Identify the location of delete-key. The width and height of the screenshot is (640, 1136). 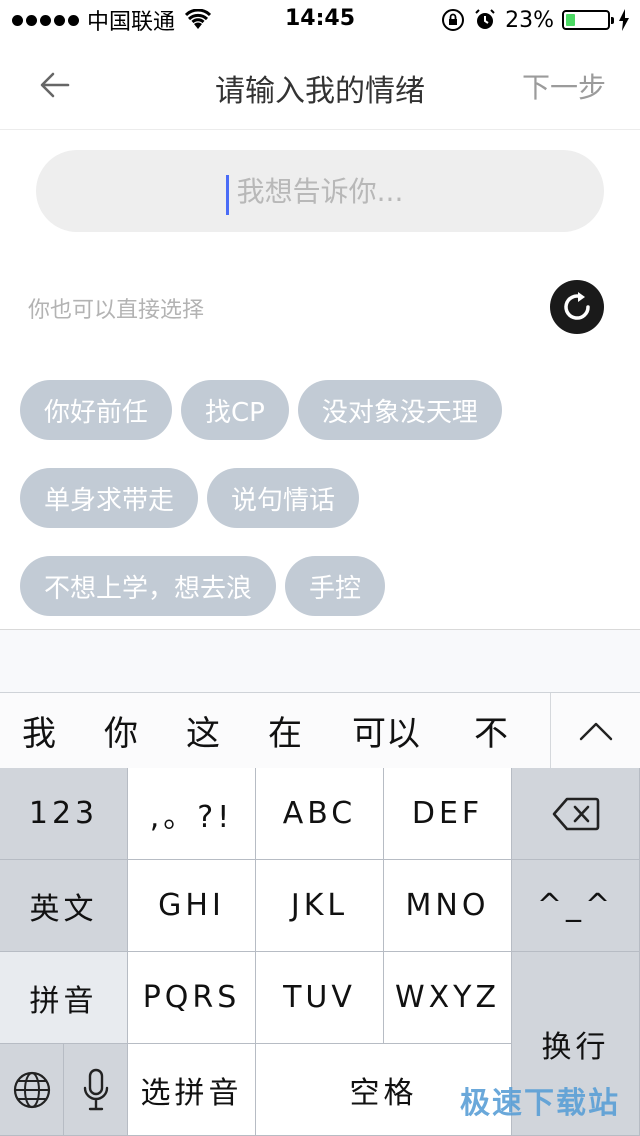
(576, 814).